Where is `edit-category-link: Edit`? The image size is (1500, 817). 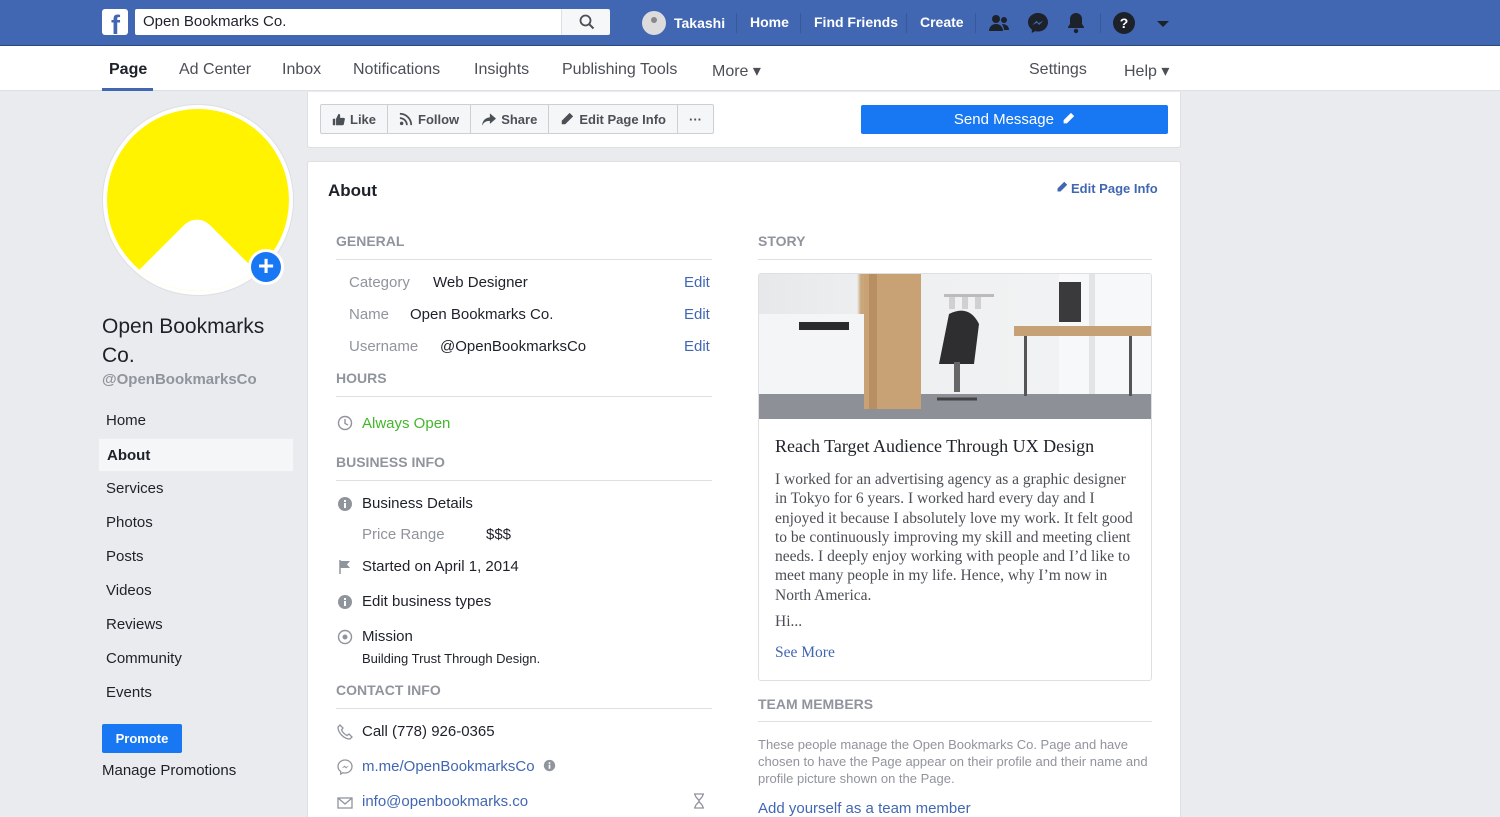 edit-category-link: Edit is located at coordinates (697, 282).